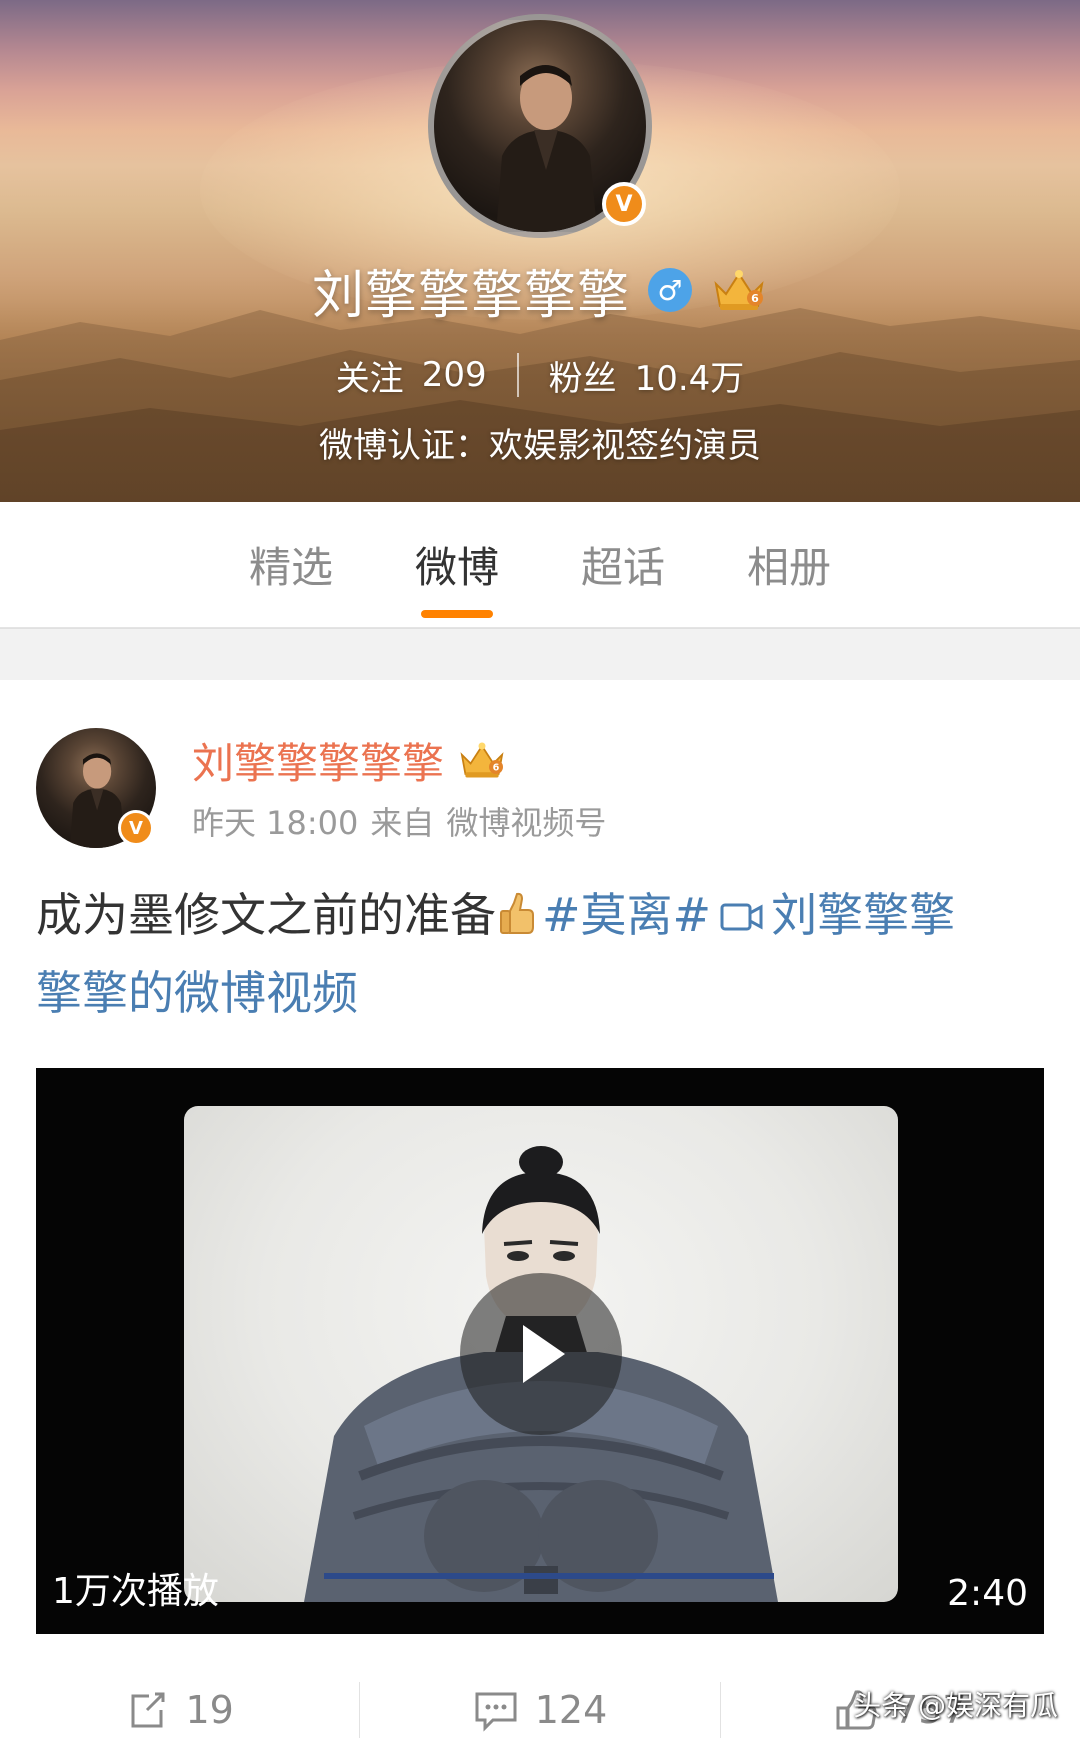  I want to click on active-tab-indicator, so click(456, 613).